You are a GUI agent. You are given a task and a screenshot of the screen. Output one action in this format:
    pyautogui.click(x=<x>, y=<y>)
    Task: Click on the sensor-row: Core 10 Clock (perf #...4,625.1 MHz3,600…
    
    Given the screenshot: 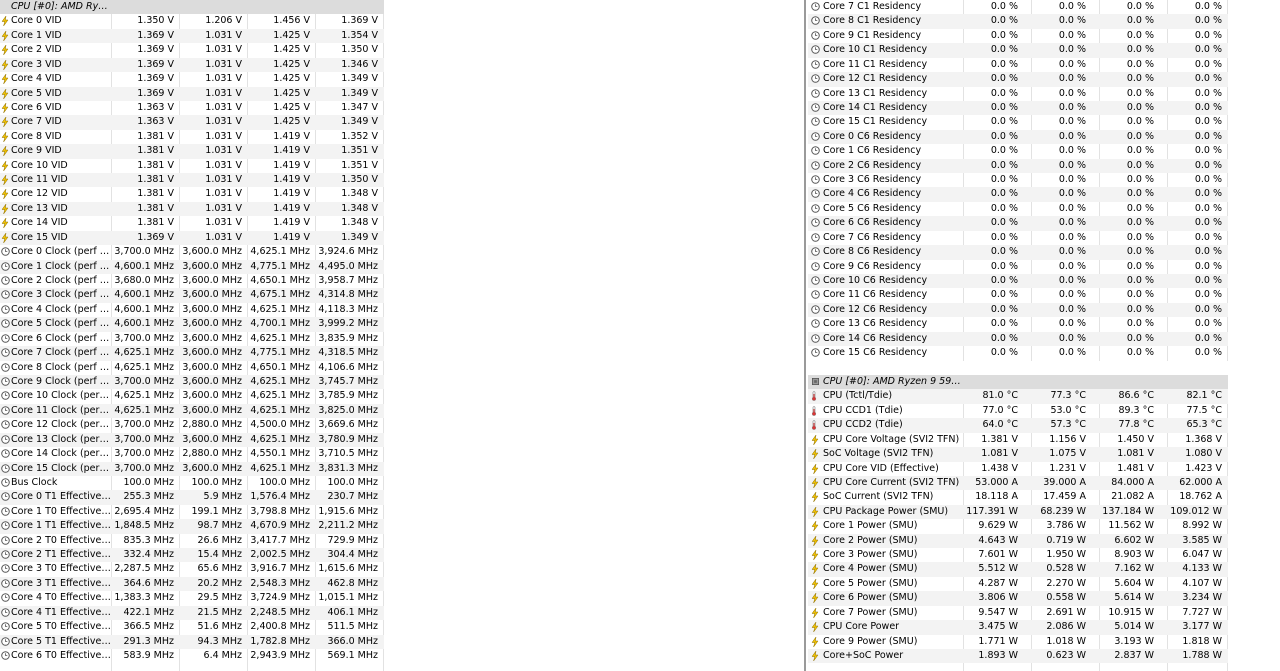 What is the action you would take?
    pyautogui.click(x=192, y=396)
    